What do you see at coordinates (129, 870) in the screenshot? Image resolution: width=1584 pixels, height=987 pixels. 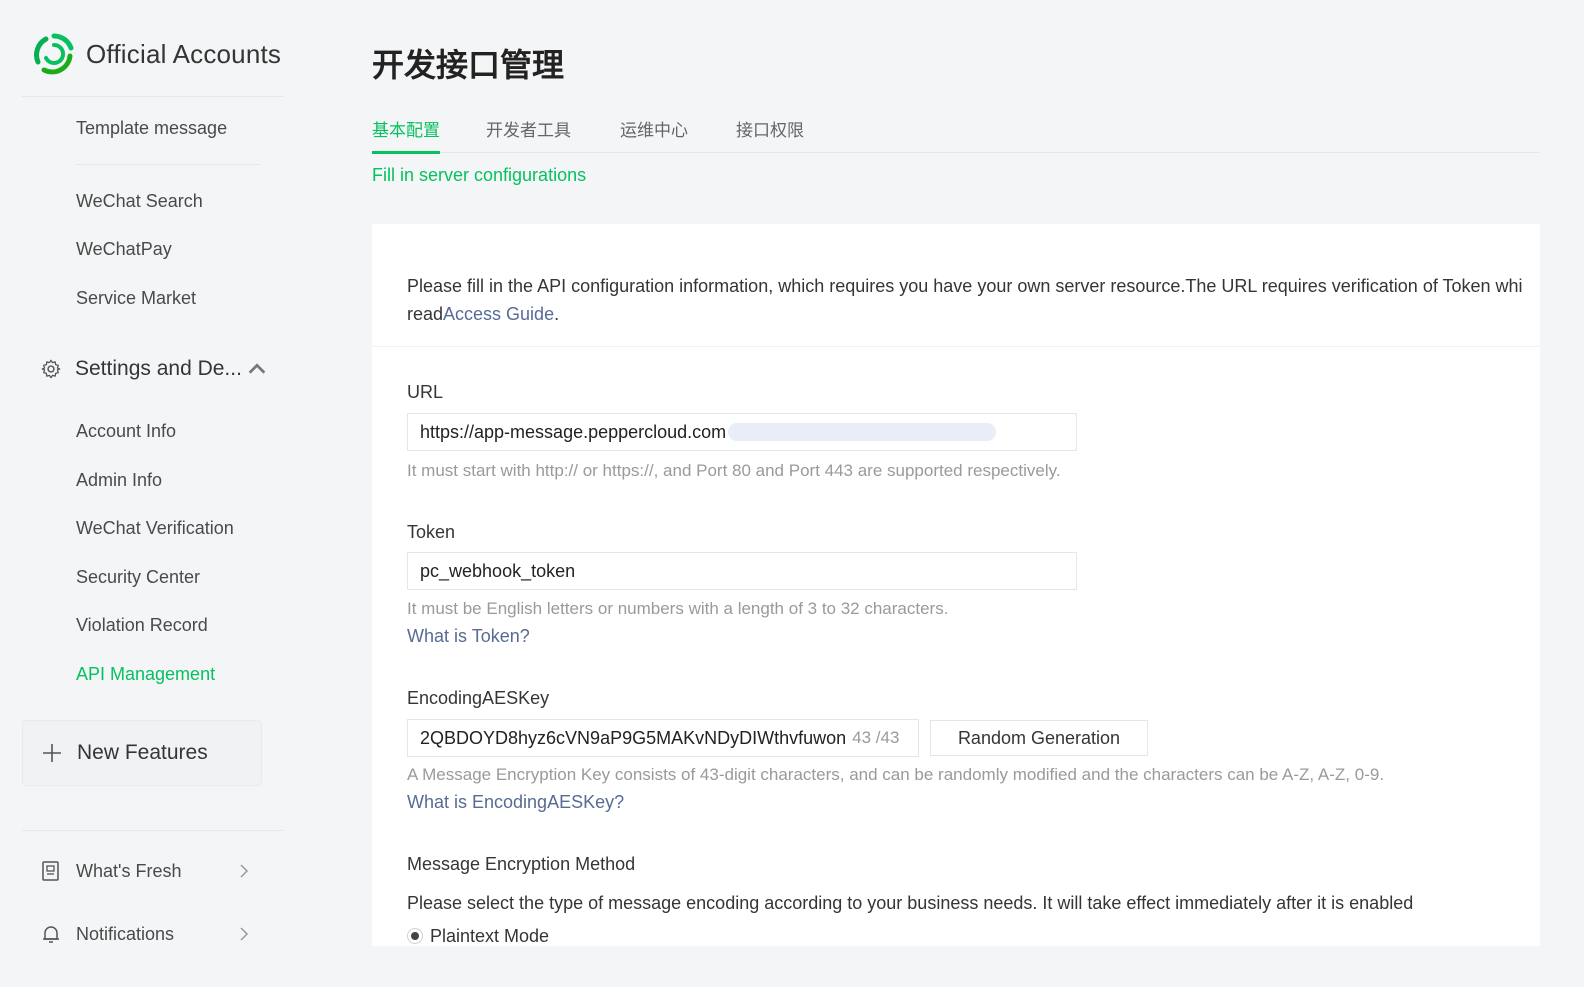 I see `whats-fresh-label: What's Fresh` at bounding box center [129, 870].